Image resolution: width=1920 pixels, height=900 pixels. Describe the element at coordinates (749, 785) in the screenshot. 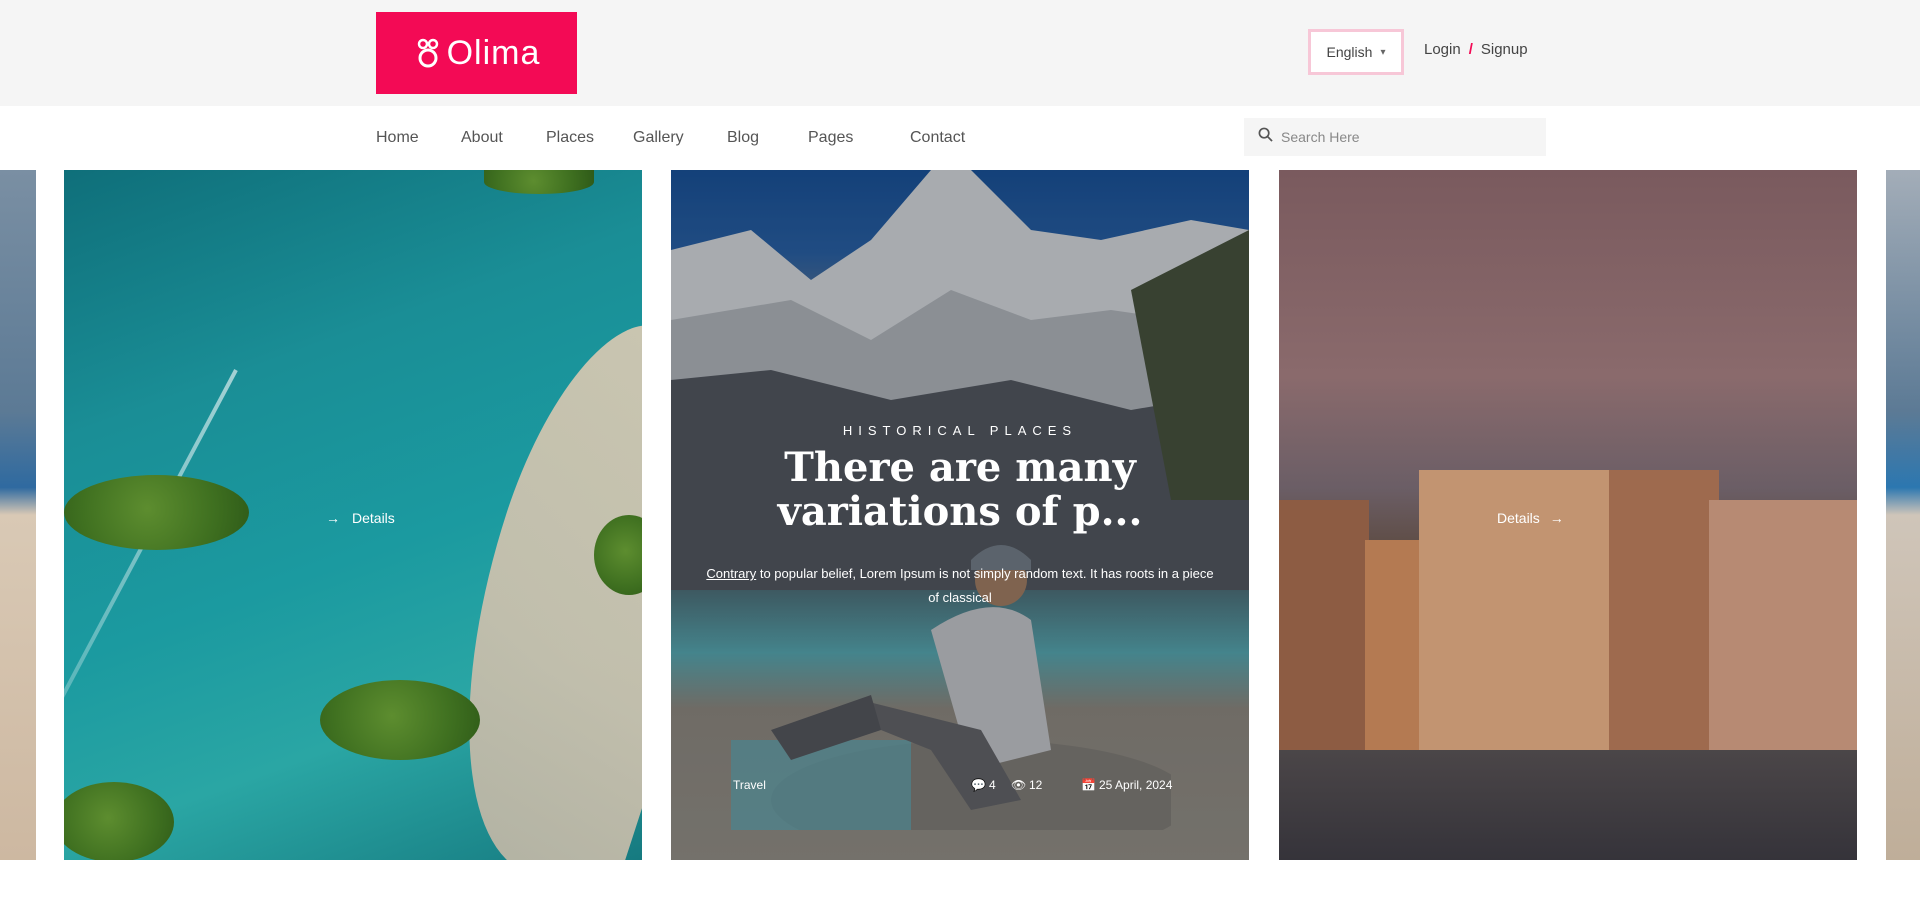

I see `meta-category: Travel` at that location.